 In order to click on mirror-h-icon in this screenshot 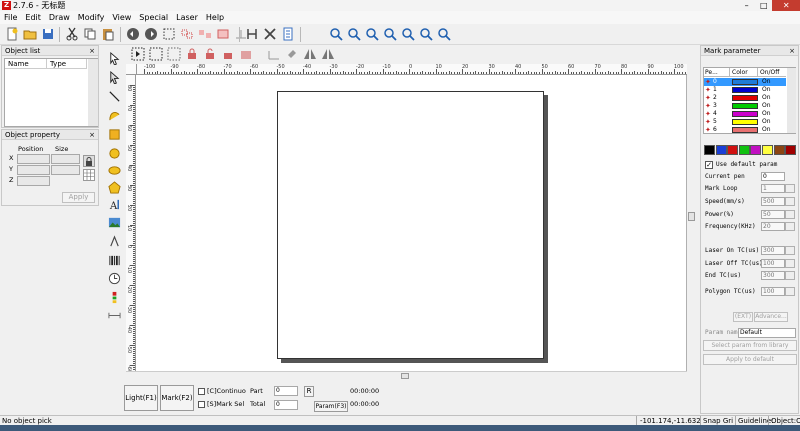, I will do `click(310, 54)`.